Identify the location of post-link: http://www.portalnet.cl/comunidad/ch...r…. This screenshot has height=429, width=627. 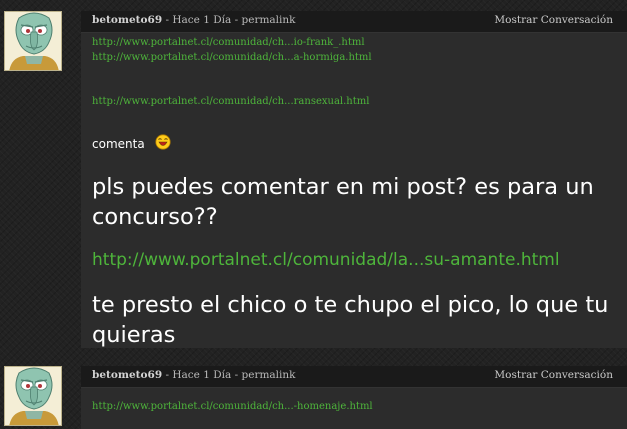
(230, 101).